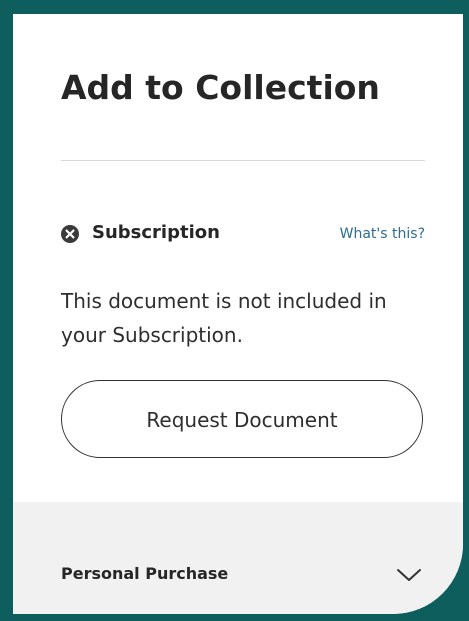 Image resolution: width=469 pixels, height=621 pixels. Describe the element at coordinates (243, 160) in the screenshot. I see `divider` at that location.